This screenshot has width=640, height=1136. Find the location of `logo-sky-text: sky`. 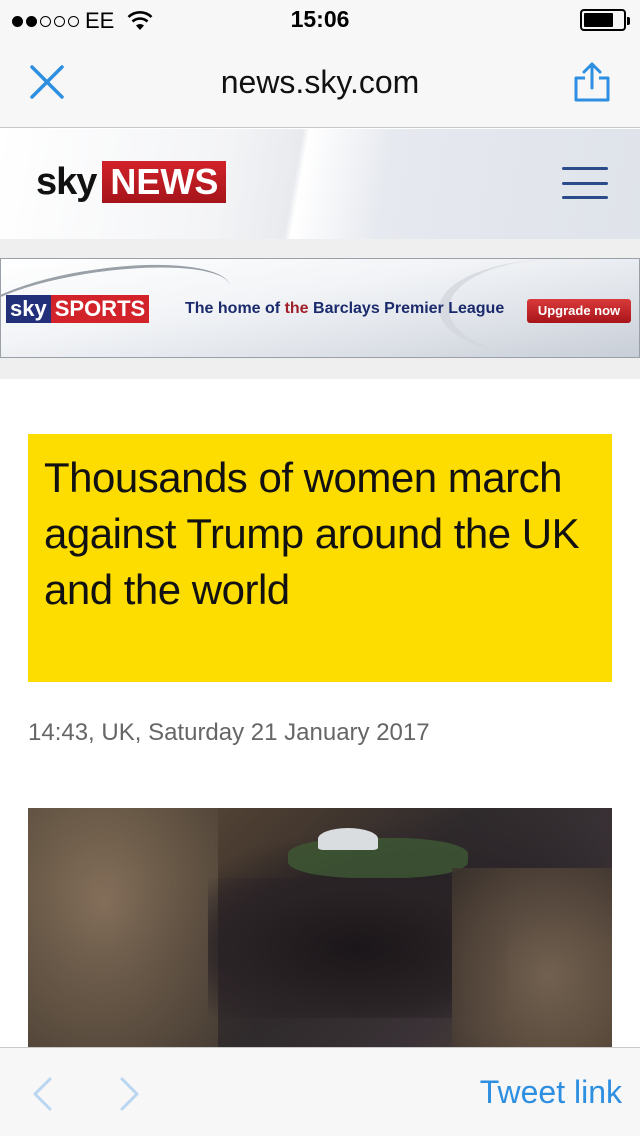

logo-sky-text: sky is located at coordinates (66, 181).